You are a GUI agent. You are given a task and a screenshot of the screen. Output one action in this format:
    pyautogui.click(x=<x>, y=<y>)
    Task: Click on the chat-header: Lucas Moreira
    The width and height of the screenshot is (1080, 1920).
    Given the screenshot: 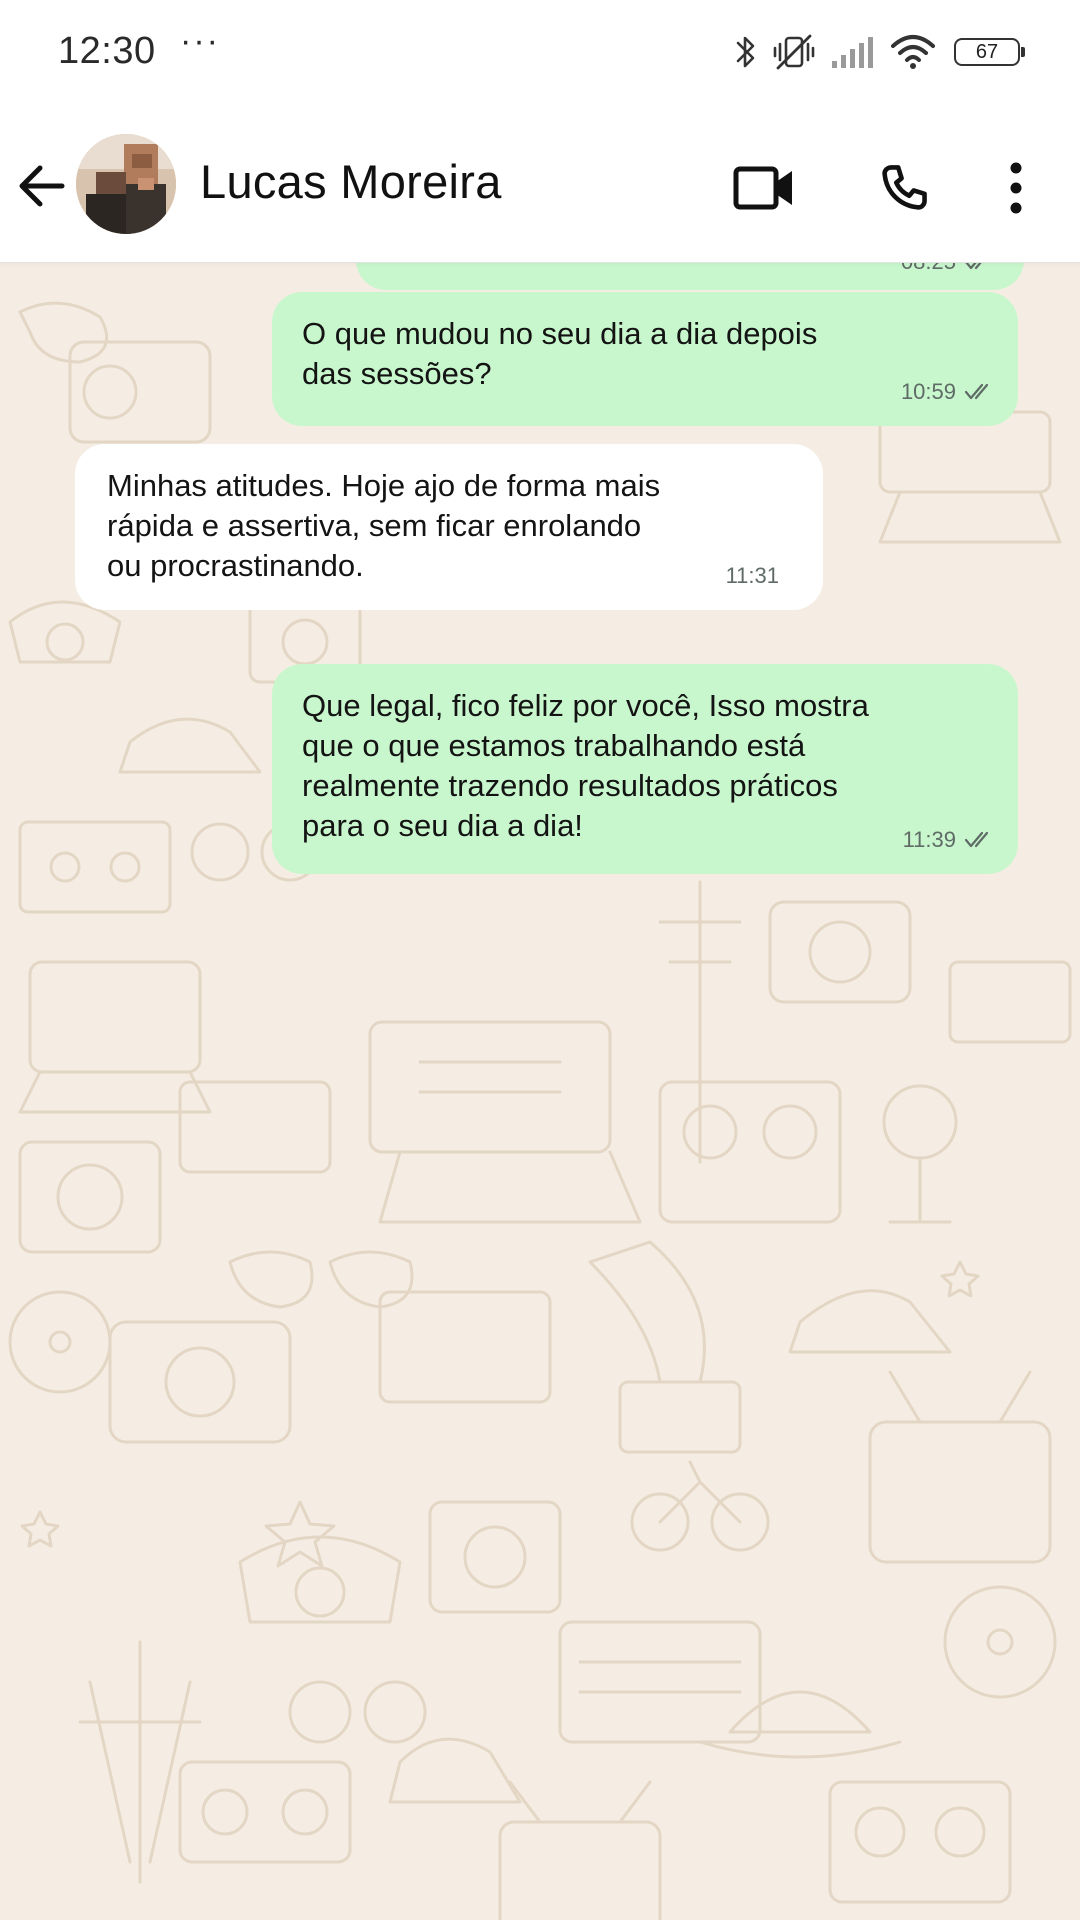 What is the action you would take?
    pyautogui.click(x=540, y=186)
    